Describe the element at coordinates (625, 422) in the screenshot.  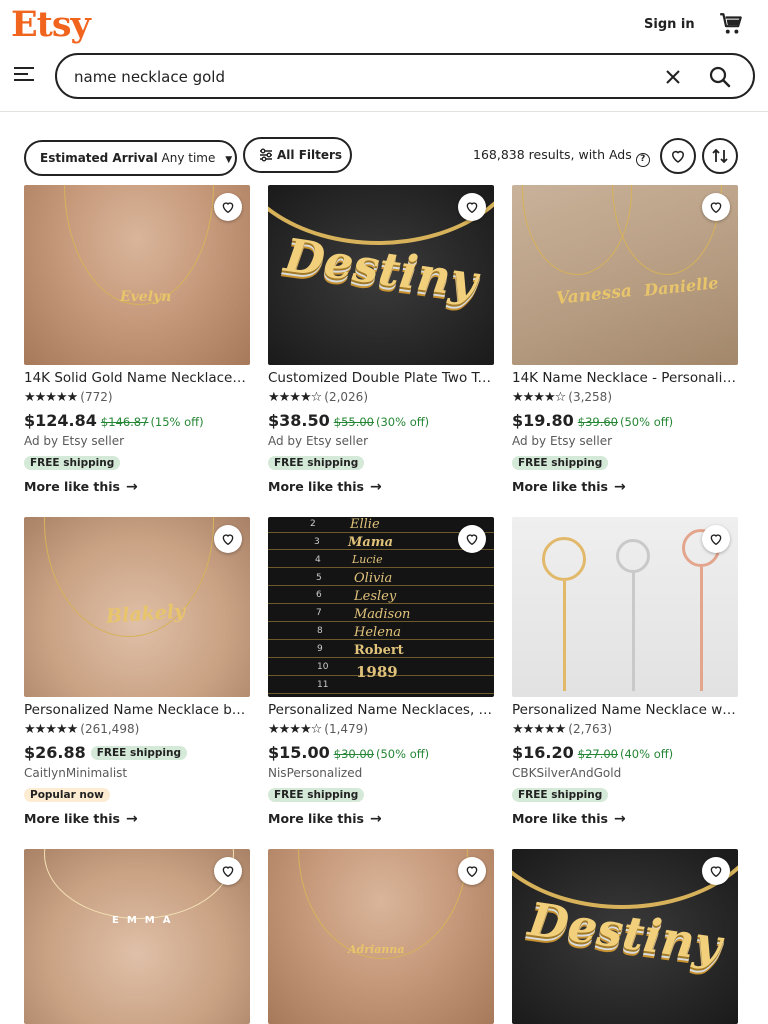
I see `price-line: $19.80 $39.60 (50% off)` at that location.